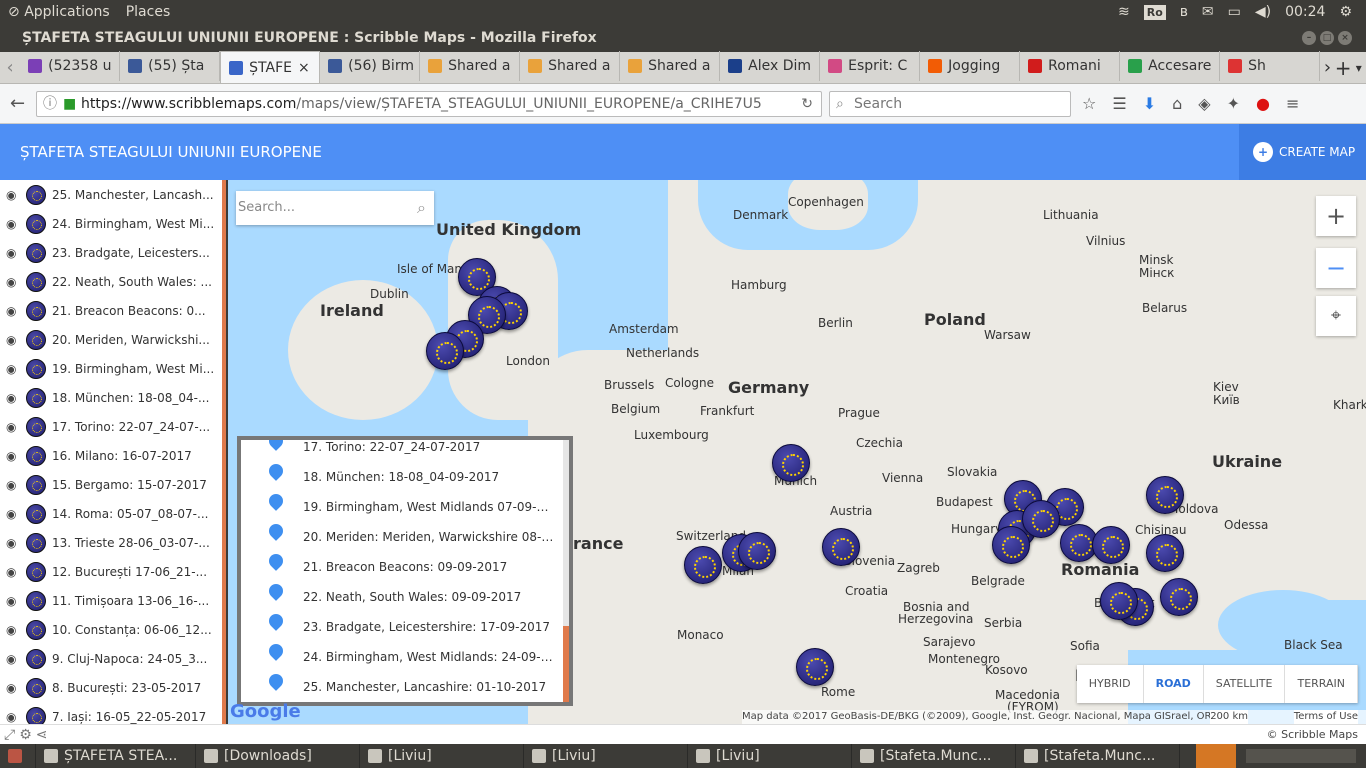  I want to click on popup-list-item: 22. Neath, South Wales: 09-09-2017, so click(405, 596).